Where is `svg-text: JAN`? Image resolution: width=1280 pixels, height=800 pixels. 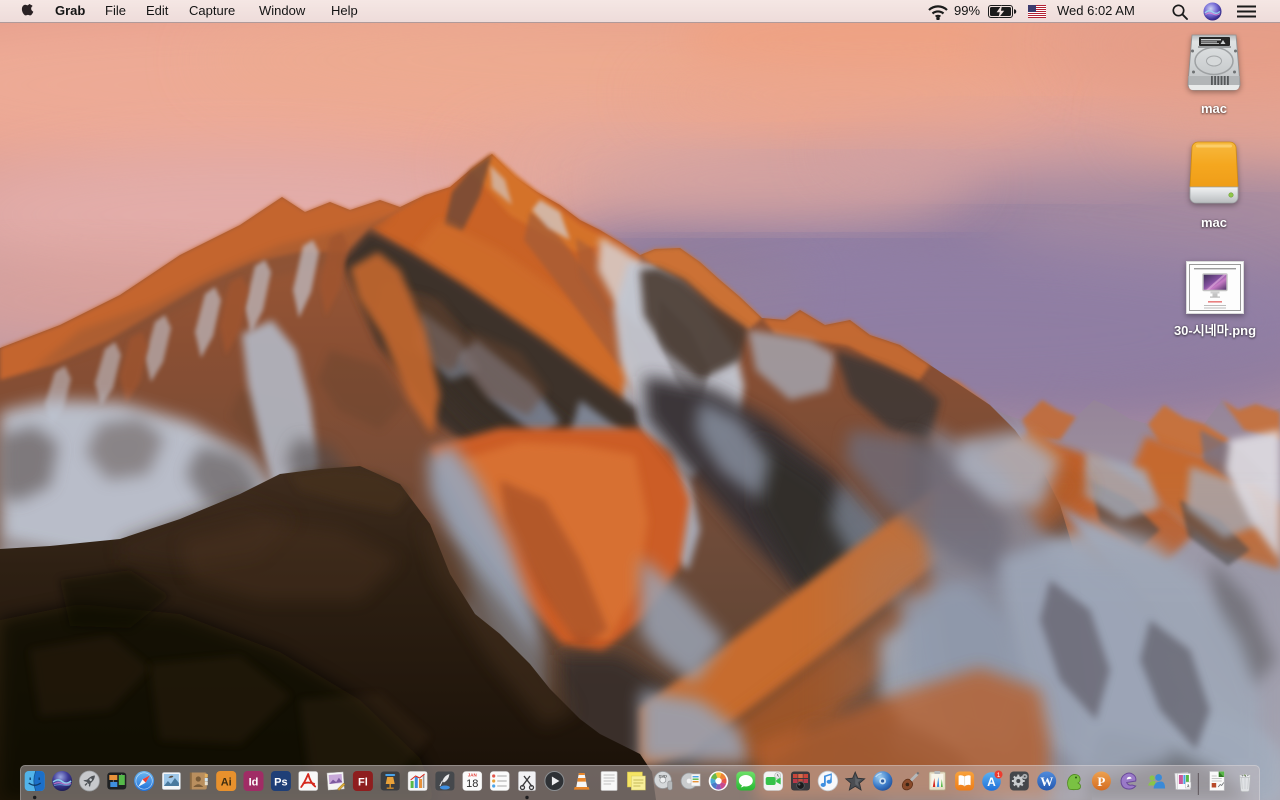 svg-text: JAN is located at coordinates (472, 775).